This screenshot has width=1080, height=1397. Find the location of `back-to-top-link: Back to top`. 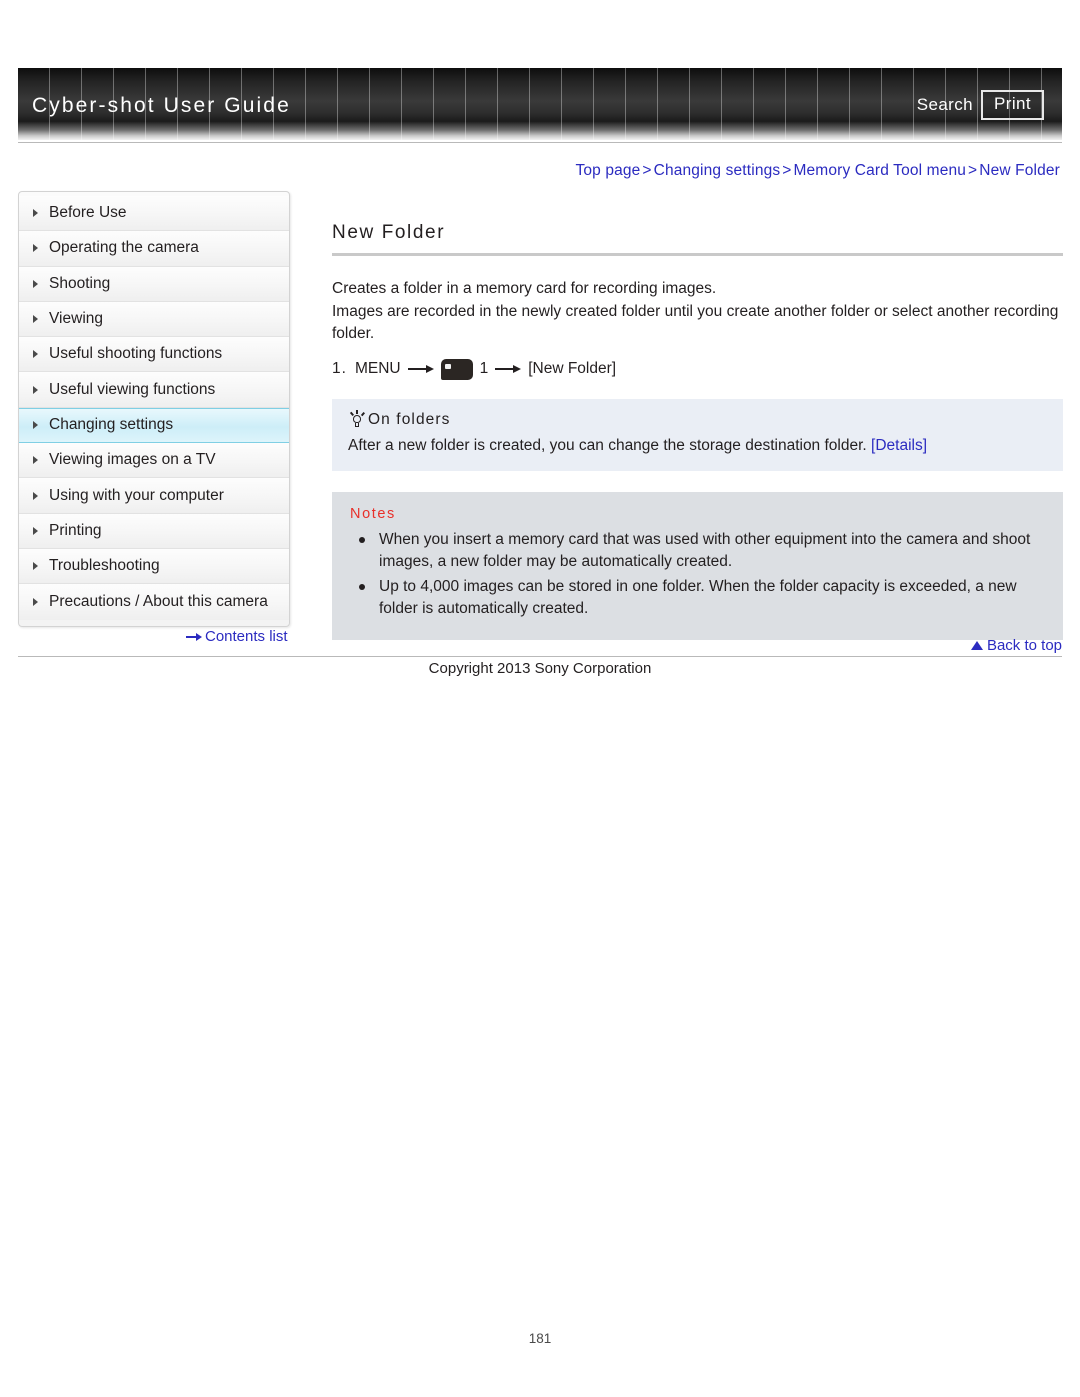

back-to-top-link: Back to top is located at coordinates (1016, 645).